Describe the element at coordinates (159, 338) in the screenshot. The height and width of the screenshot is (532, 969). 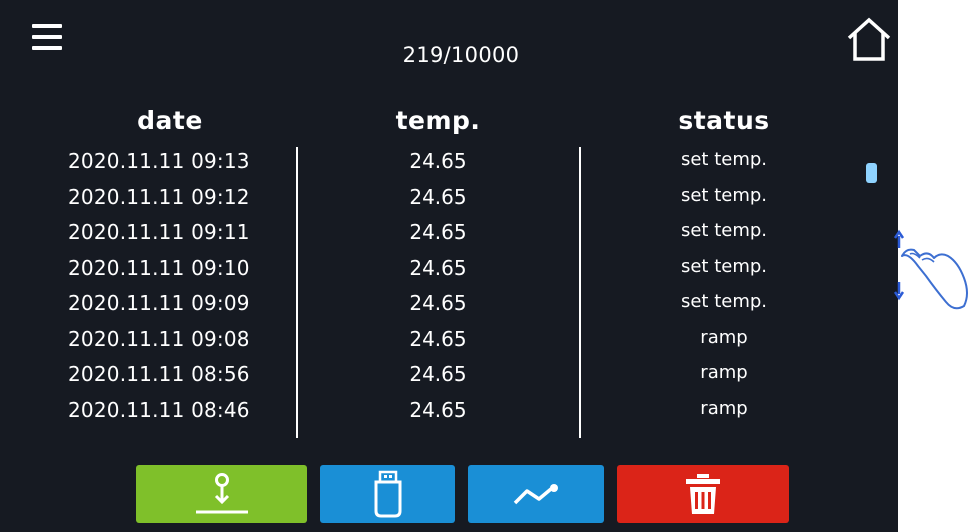
I see `cell-date: 2020.11.11 09:08` at that location.